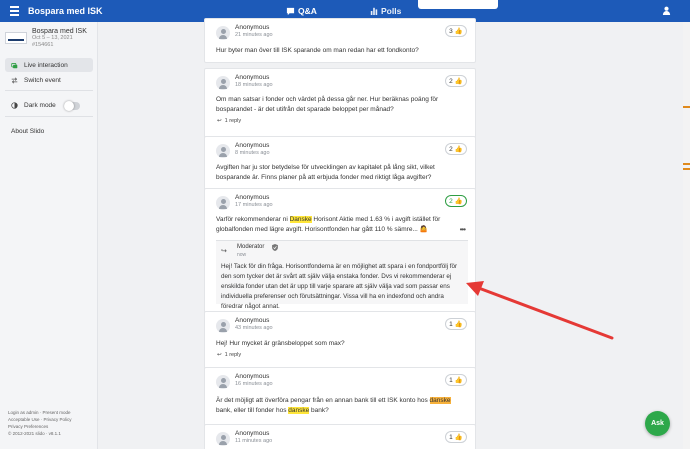 This screenshot has width=690, height=449. Describe the element at coordinates (43, 45) in the screenshot. I see `event-code: #154661` at that location.